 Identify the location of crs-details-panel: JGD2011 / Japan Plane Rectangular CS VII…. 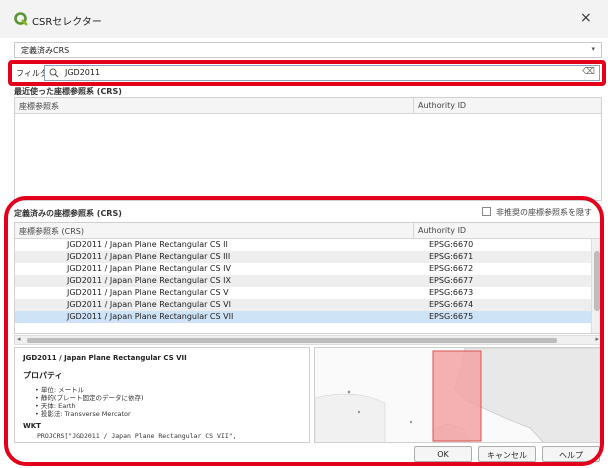
(162, 395).